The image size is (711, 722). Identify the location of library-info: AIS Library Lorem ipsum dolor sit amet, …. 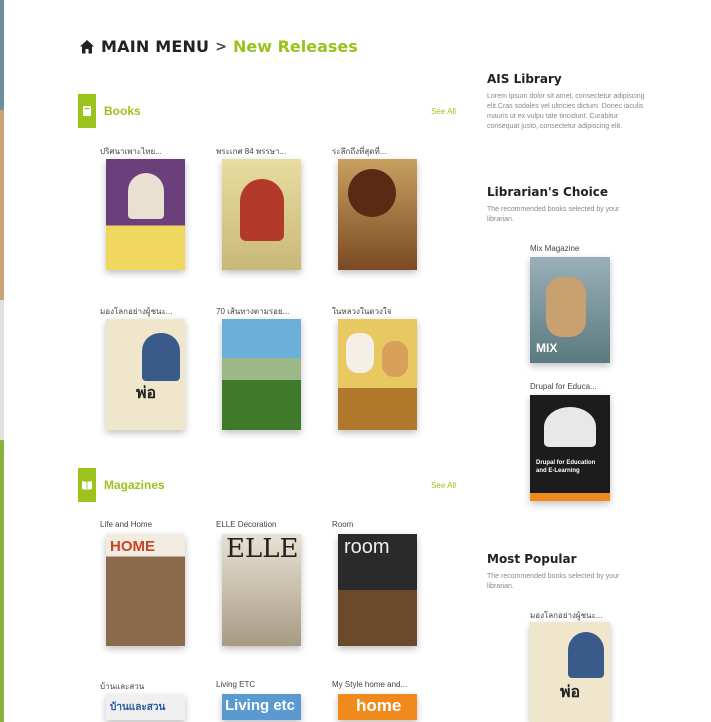
(567, 102).